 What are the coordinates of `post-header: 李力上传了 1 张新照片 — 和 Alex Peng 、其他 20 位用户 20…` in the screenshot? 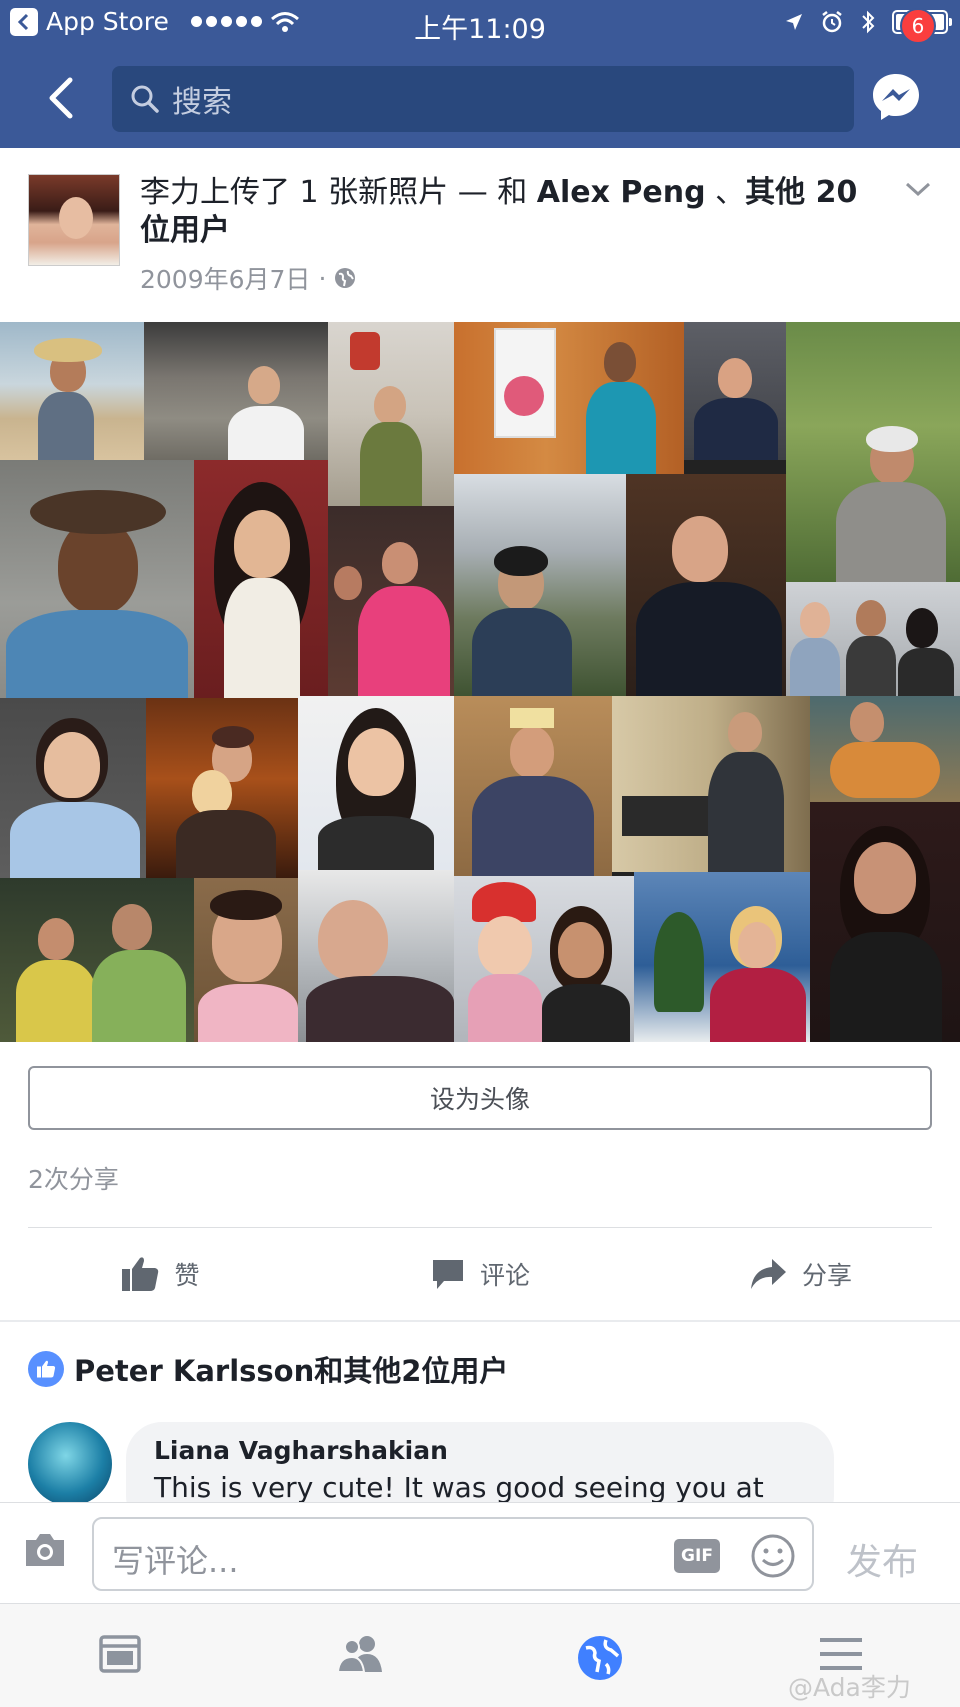 It's located at (480, 235).